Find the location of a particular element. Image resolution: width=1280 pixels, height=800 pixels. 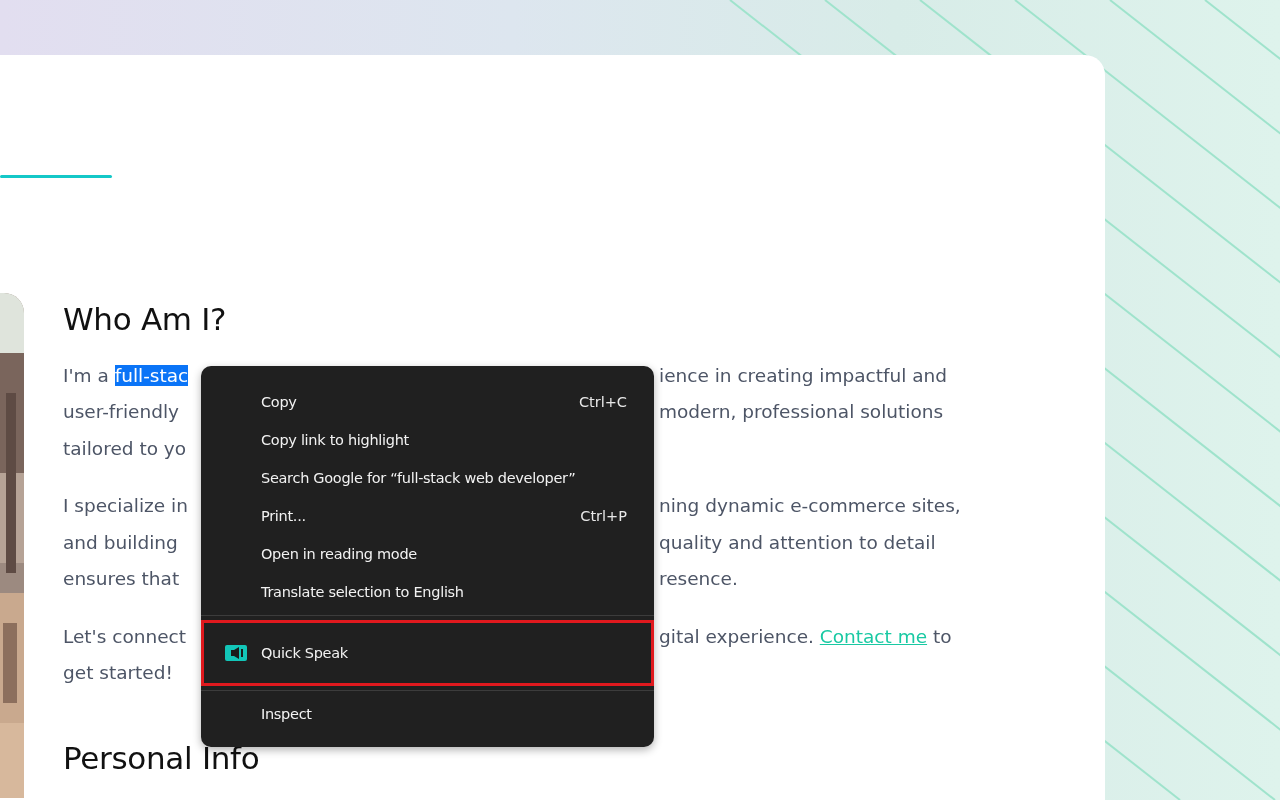

paragraph-text: to is located at coordinates (941, 636).